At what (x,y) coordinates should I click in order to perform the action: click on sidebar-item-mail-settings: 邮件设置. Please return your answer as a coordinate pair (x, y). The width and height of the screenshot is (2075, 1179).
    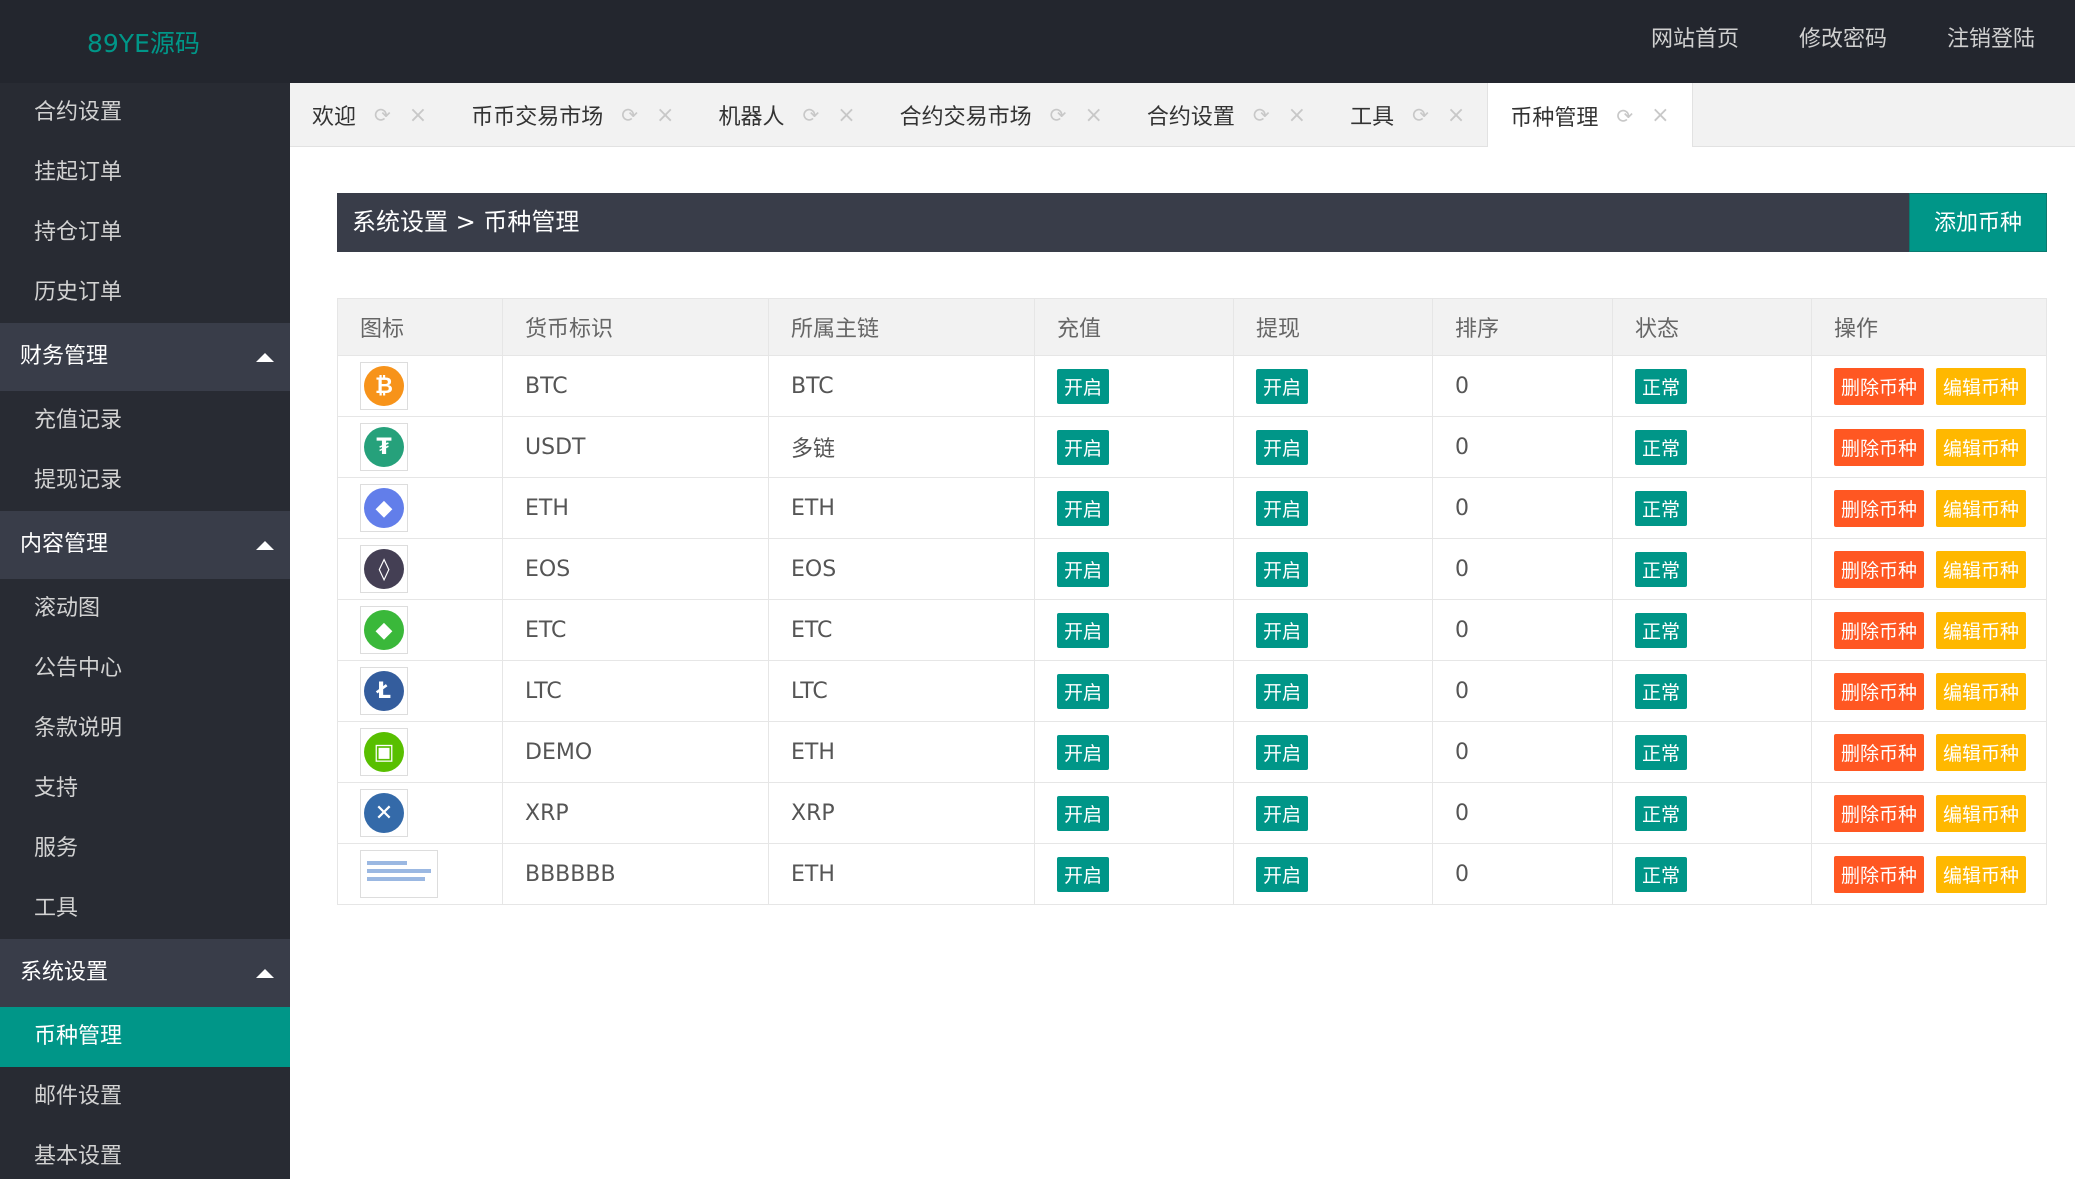
    Looking at the image, I should click on (145, 1097).